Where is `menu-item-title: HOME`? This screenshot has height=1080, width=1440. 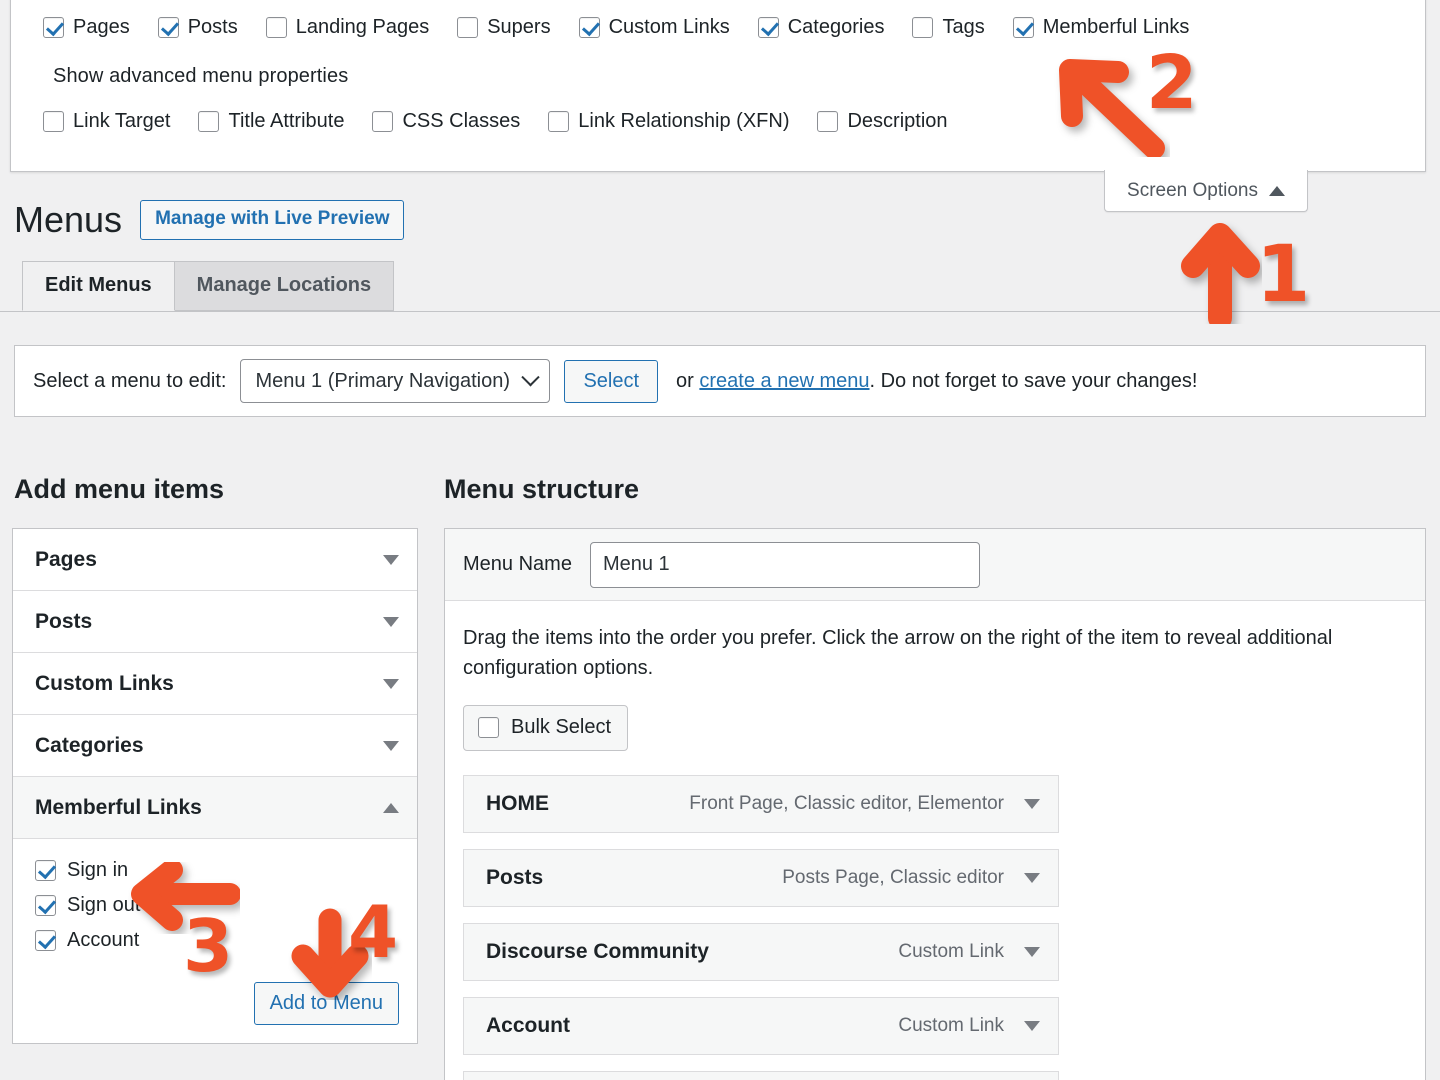 menu-item-title: HOME is located at coordinates (517, 803).